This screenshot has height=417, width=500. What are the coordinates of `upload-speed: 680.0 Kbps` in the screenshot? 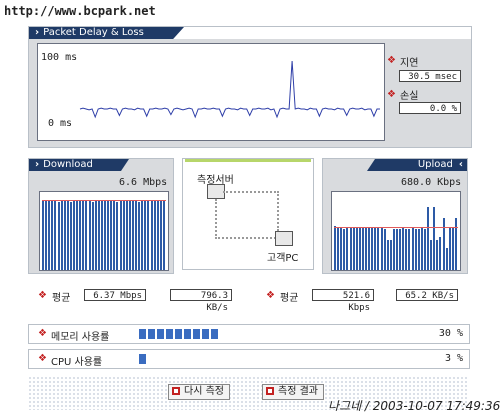 It's located at (431, 182).